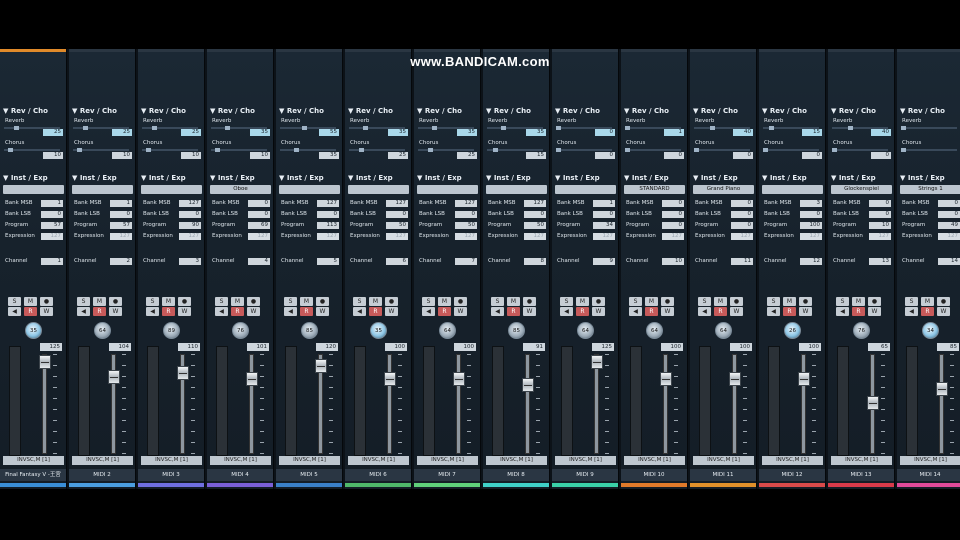 The height and width of the screenshot is (540, 960). I want to click on chorus-value: 0, so click(605, 155).